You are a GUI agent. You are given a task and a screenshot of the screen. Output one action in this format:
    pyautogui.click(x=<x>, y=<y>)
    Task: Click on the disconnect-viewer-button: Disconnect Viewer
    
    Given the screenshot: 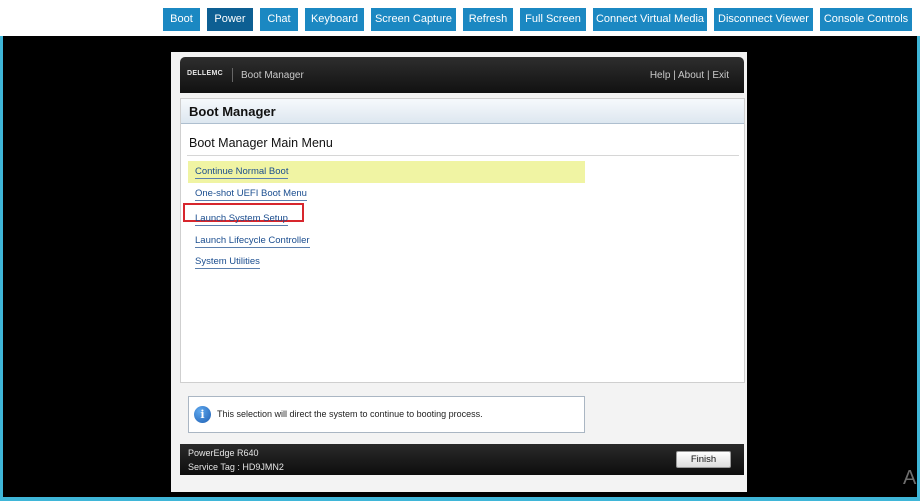 What is the action you would take?
    pyautogui.click(x=763, y=19)
    